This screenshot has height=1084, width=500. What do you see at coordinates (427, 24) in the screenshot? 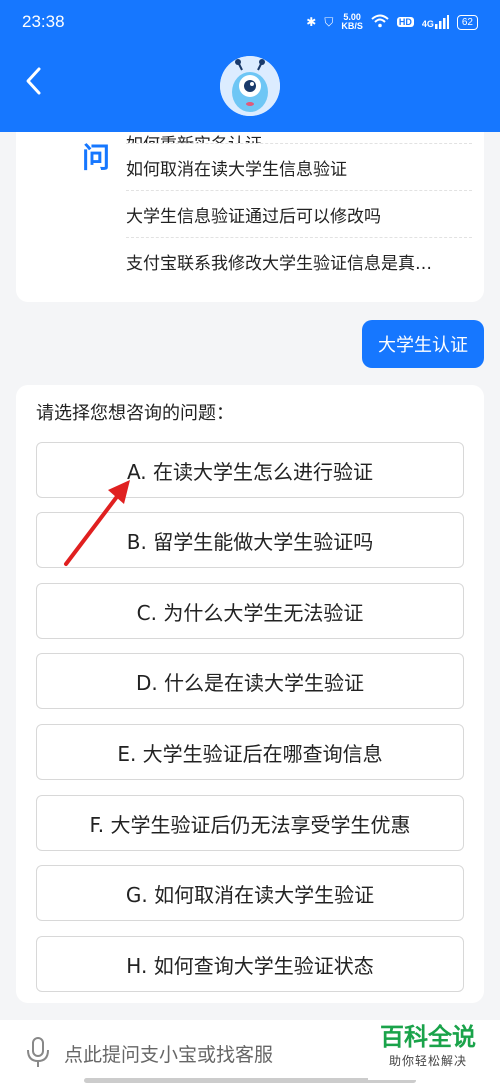
I see `signal-label: 4G` at bounding box center [427, 24].